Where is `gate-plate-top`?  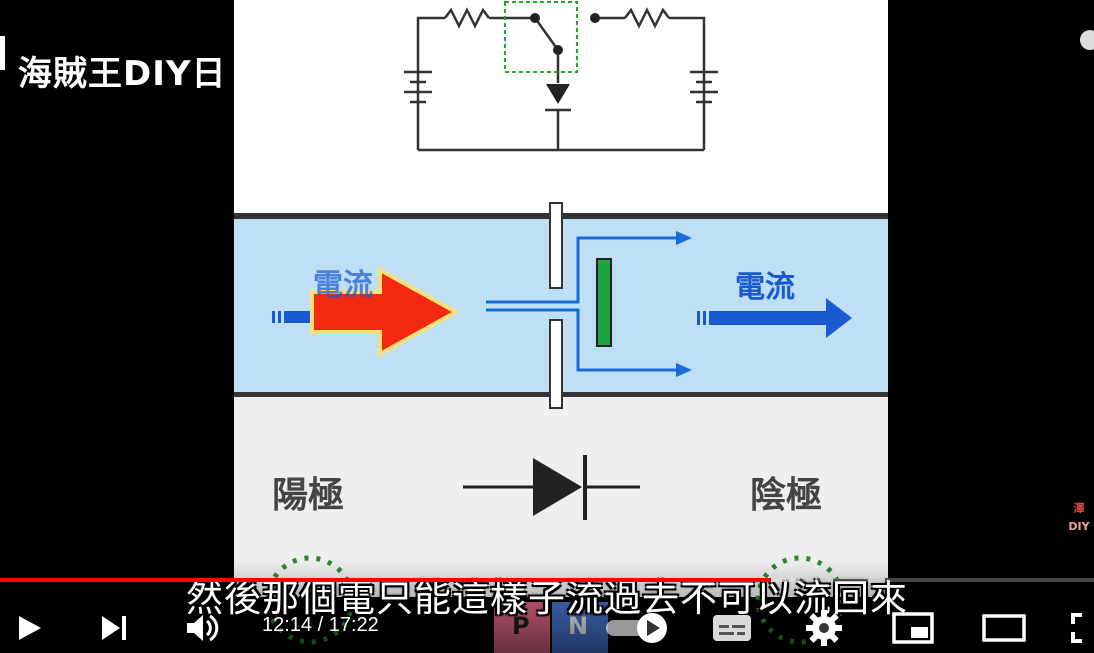
gate-plate-top is located at coordinates (556, 245).